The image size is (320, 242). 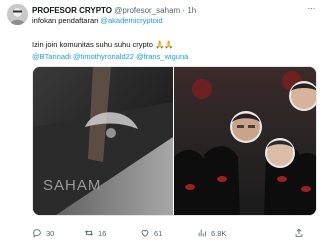 What do you see at coordinates (103, 44) in the screenshot?
I see `tweet-text-line-2: Izin join komunitas suhu suhu crypto 🙏🙏` at bounding box center [103, 44].